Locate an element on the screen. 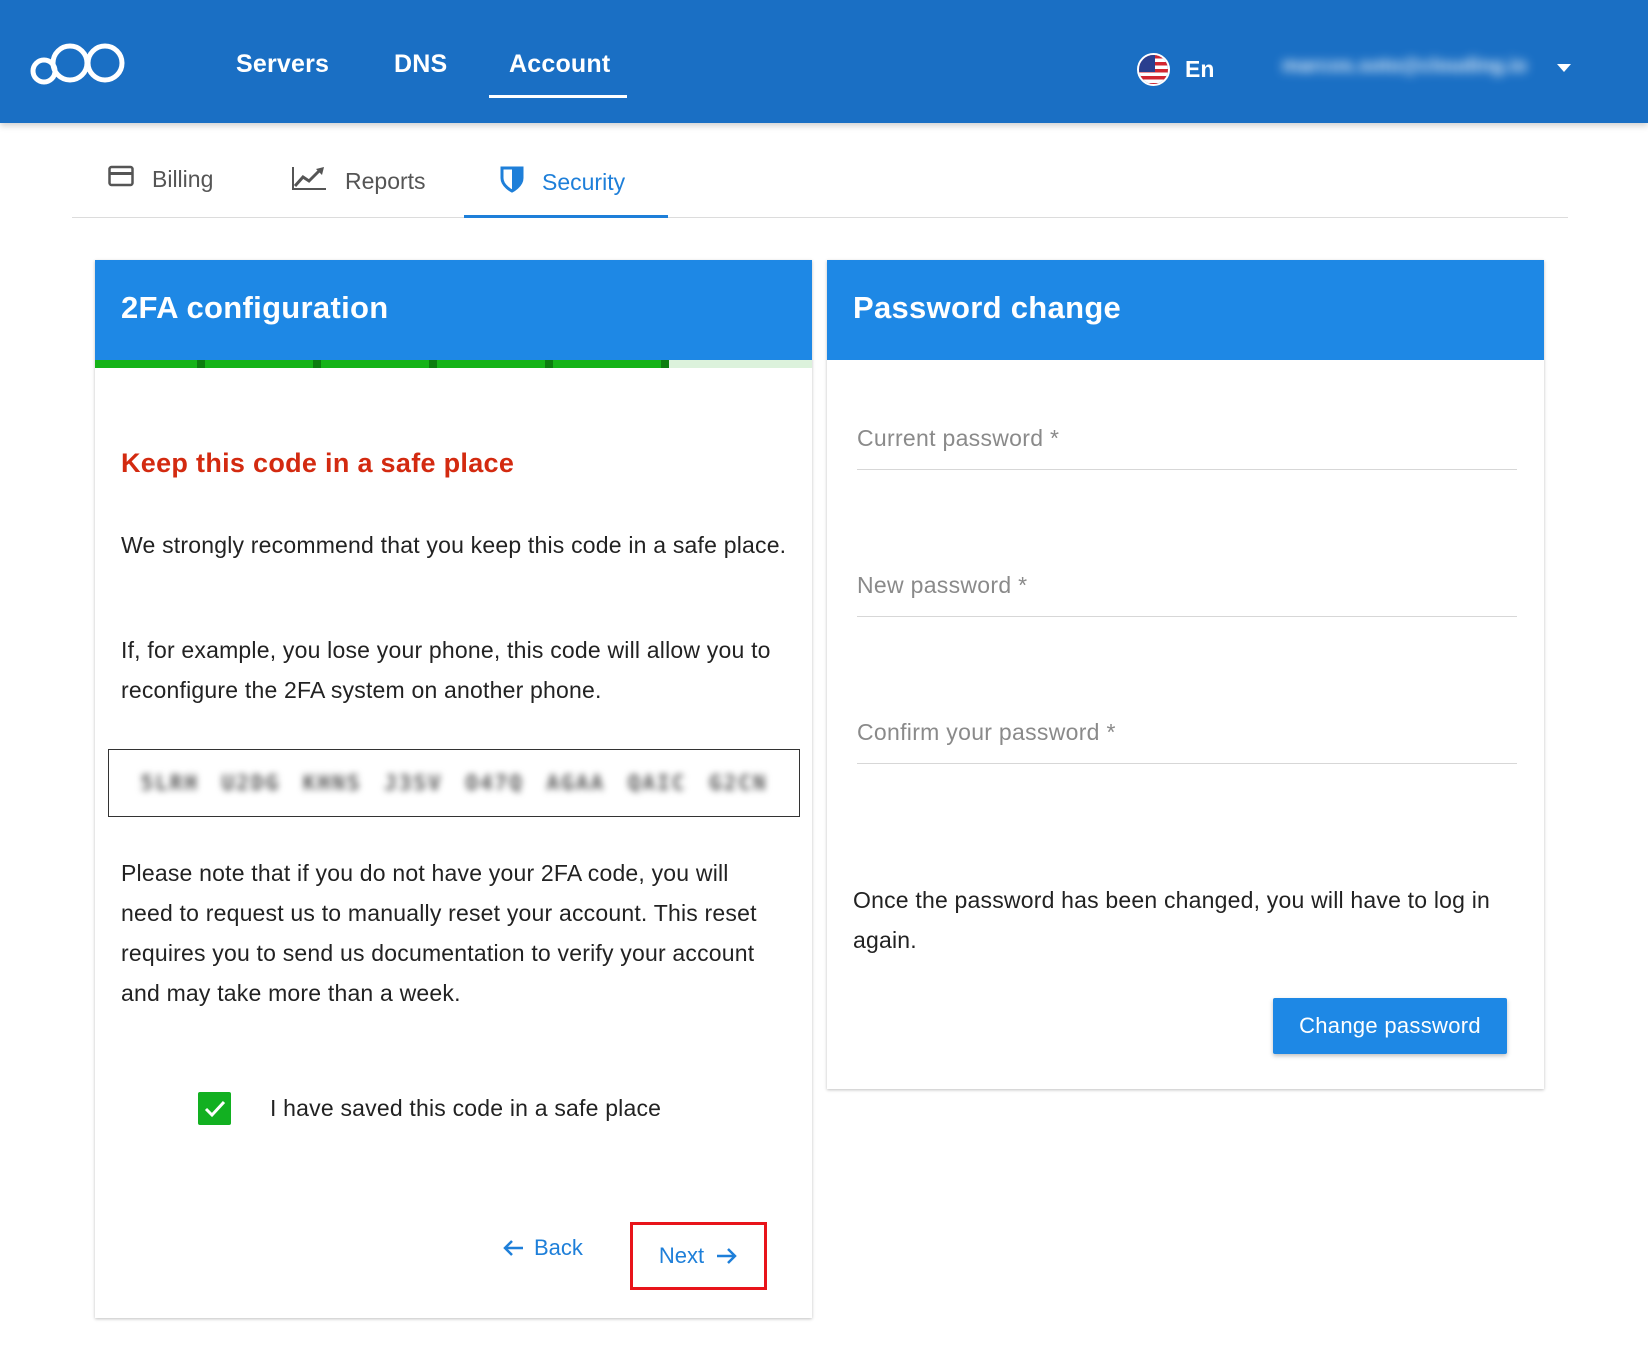  twofa-progress-bar is located at coordinates (453, 364).